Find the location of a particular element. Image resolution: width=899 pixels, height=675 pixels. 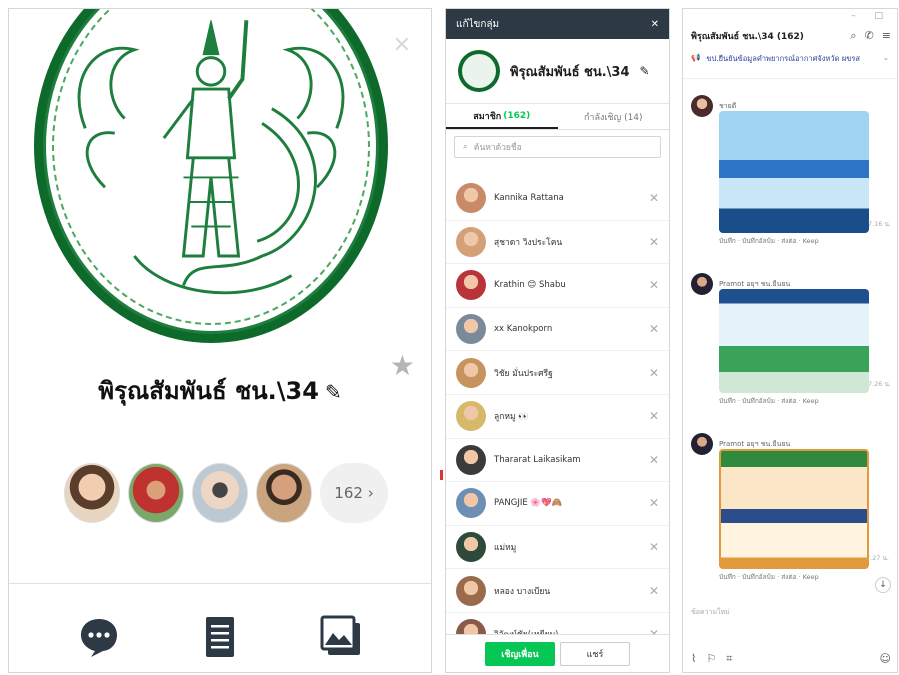

share-button: แชร์ is located at coordinates (595, 653).